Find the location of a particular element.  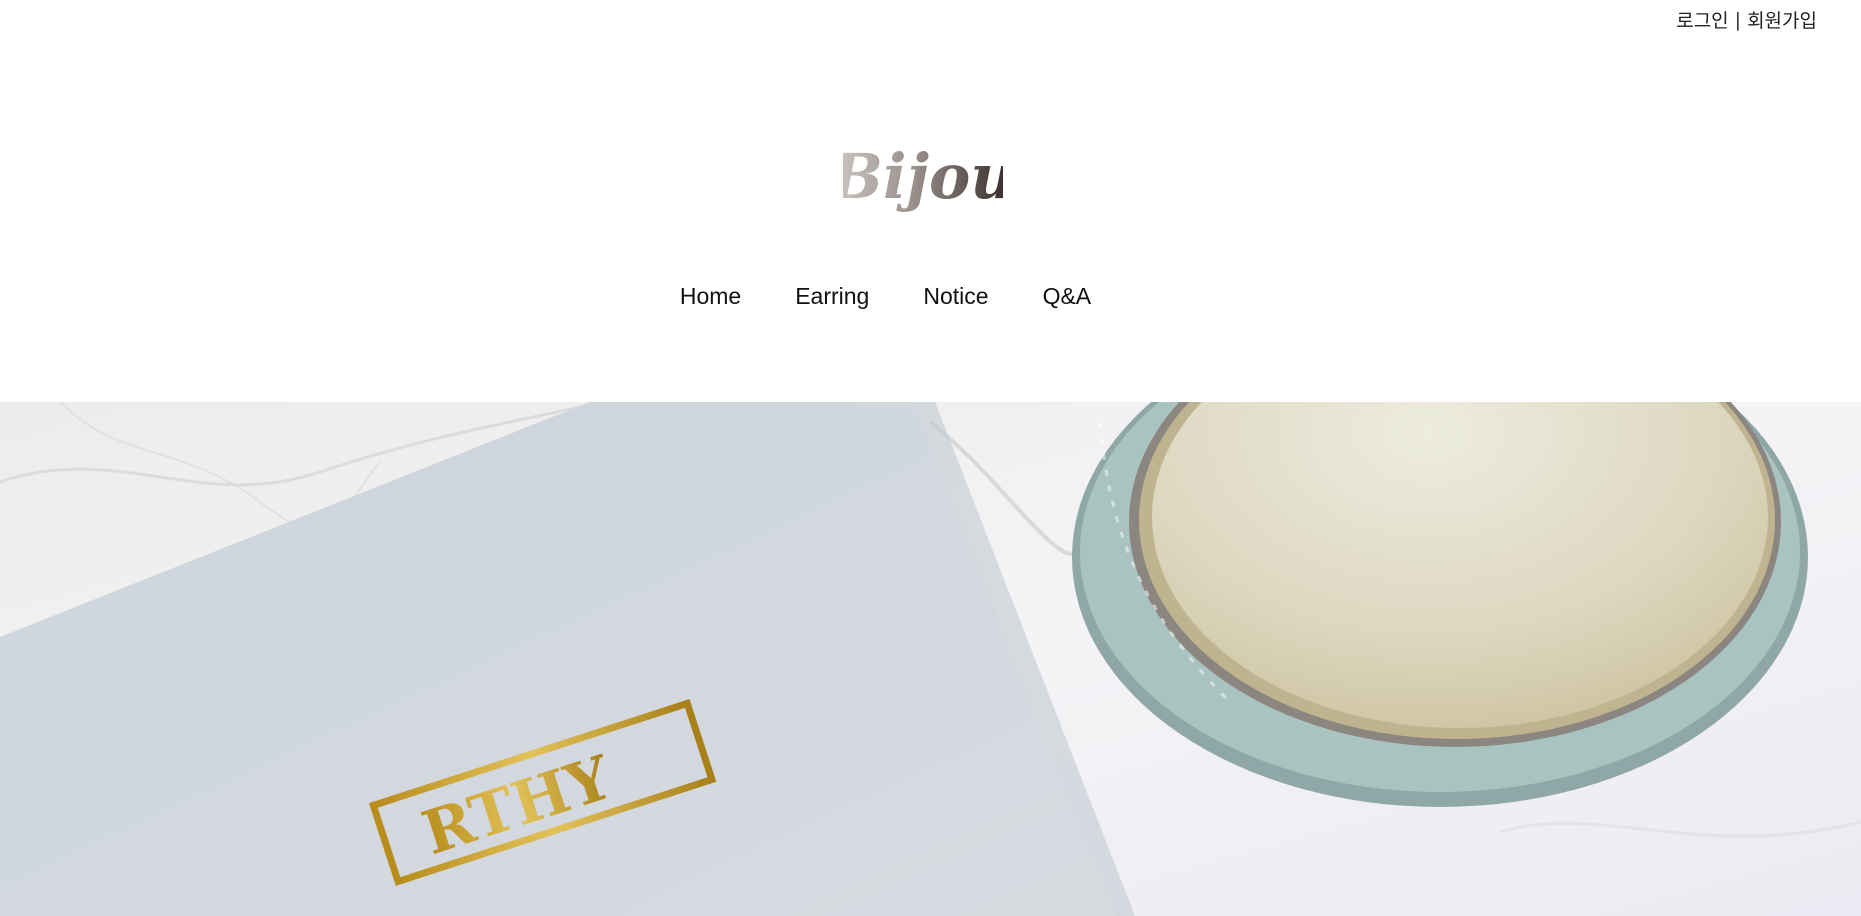

main-nav: Home Earring Notice Q&A is located at coordinates (930, 296).